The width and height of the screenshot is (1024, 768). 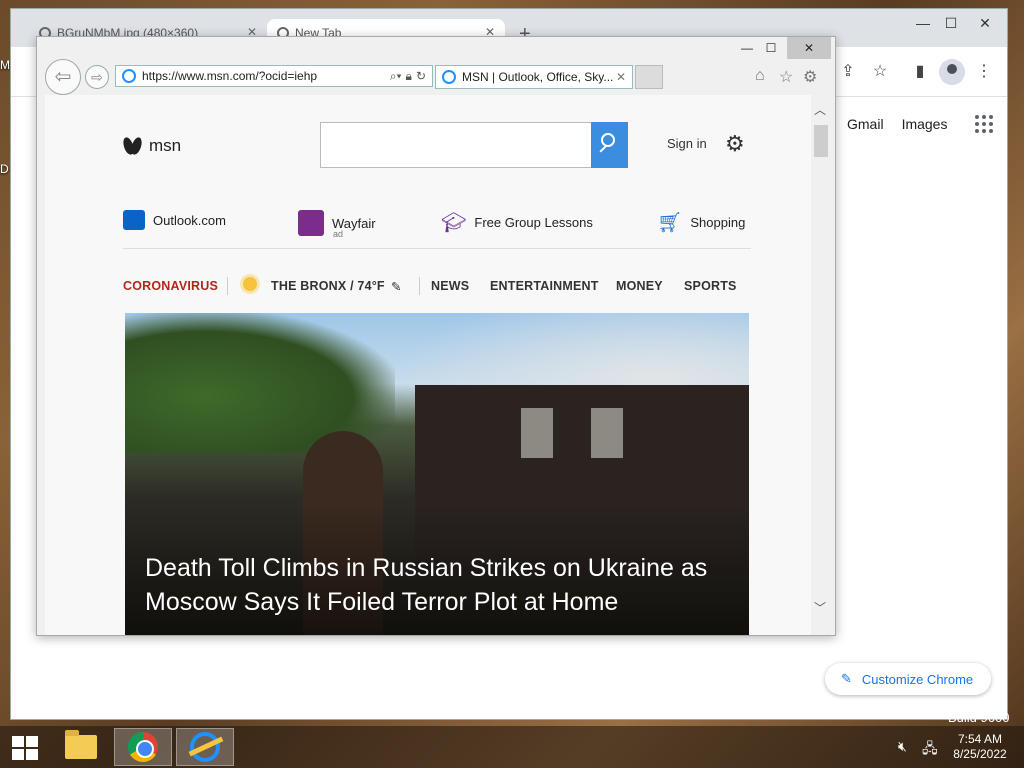 What do you see at coordinates (980, 754) in the screenshot?
I see `clock-date: 8/25/2022` at bounding box center [980, 754].